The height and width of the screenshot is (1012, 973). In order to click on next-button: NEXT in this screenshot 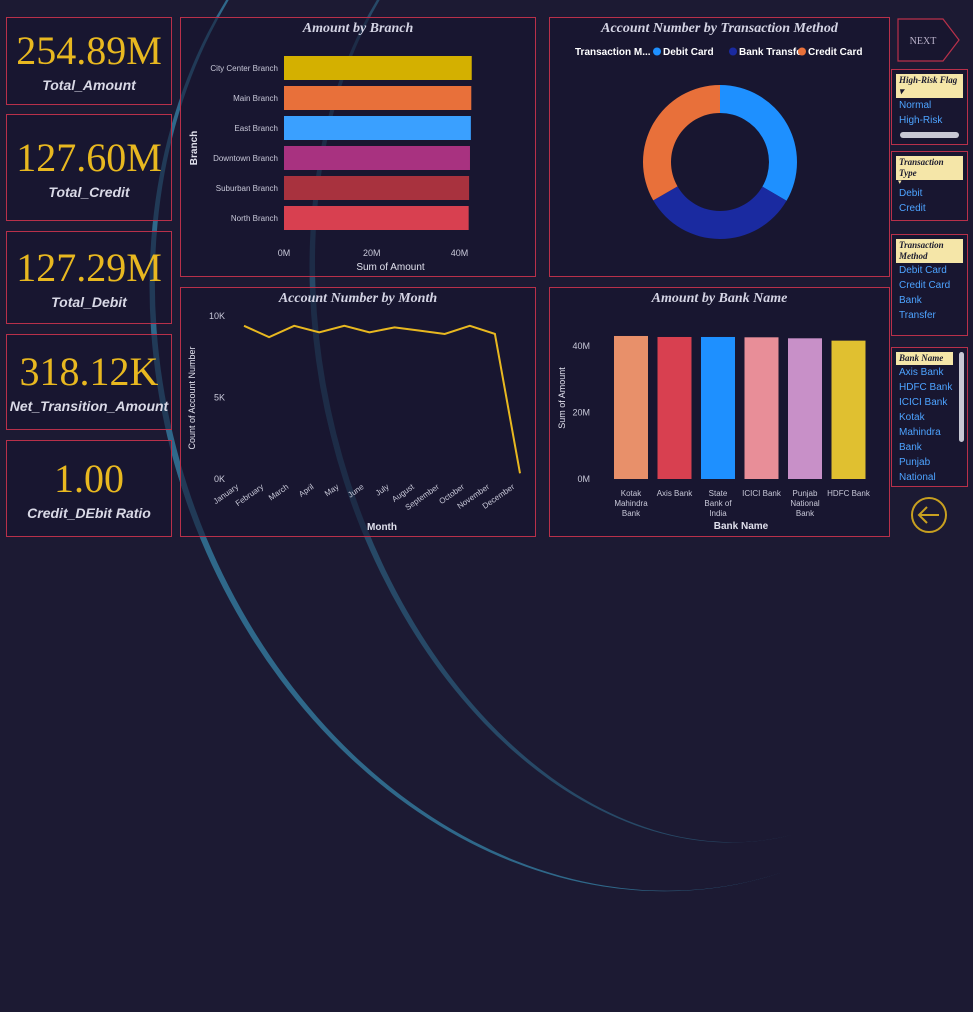, I will do `click(928, 40)`.